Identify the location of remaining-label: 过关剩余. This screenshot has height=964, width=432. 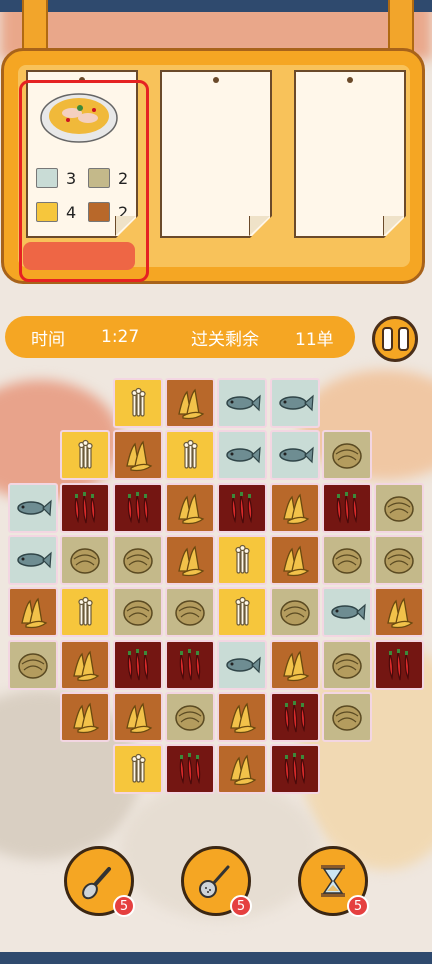
(225, 339).